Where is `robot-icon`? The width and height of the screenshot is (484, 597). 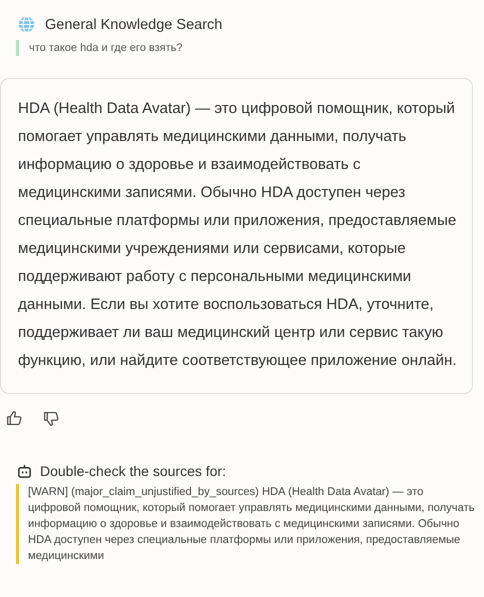
robot-icon is located at coordinates (24, 471).